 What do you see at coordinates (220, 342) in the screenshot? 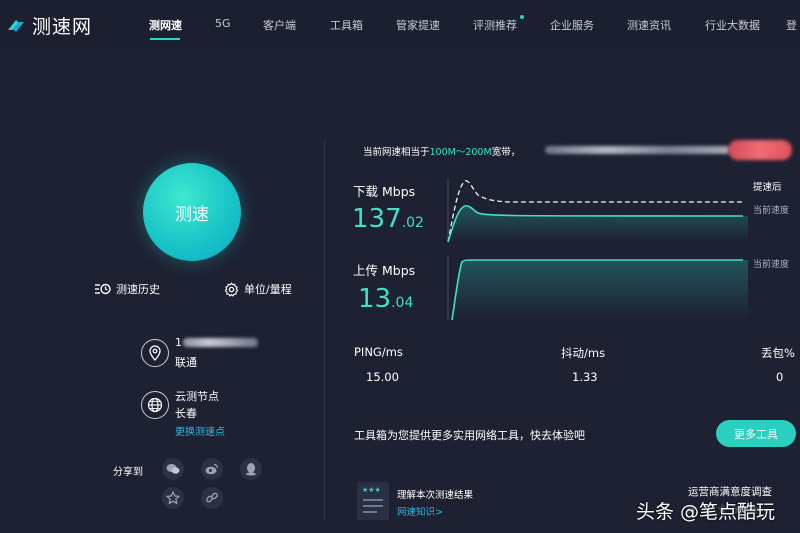
I see `ip-address-redacted` at bounding box center [220, 342].